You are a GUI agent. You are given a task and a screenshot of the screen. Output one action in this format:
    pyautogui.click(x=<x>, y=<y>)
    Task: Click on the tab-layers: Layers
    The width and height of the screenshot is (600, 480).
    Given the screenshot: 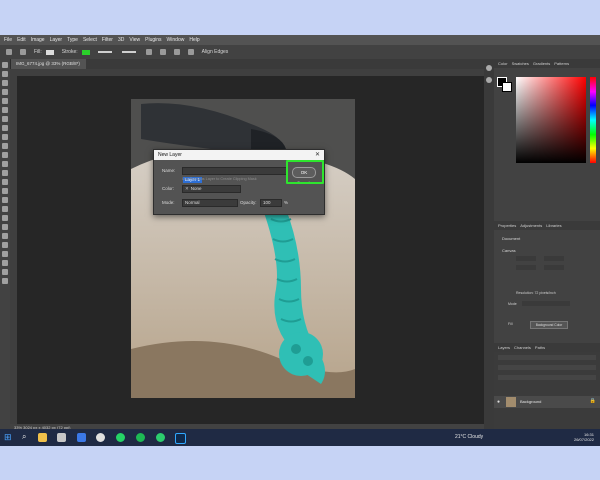 What is the action you would take?
    pyautogui.click(x=504, y=347)
    